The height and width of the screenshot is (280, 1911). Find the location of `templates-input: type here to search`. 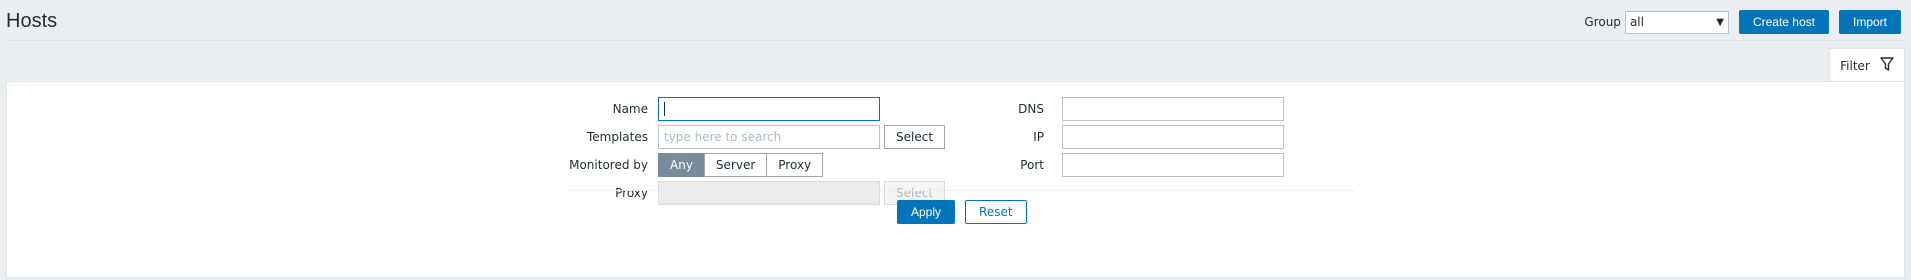

templates-input: type here to search is located at coordinates (769, 137).